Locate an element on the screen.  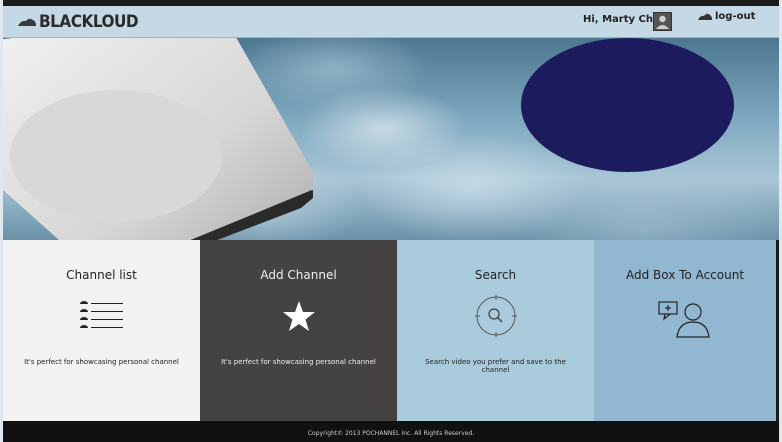
add-user-icon is located at coordinates (685, 318).